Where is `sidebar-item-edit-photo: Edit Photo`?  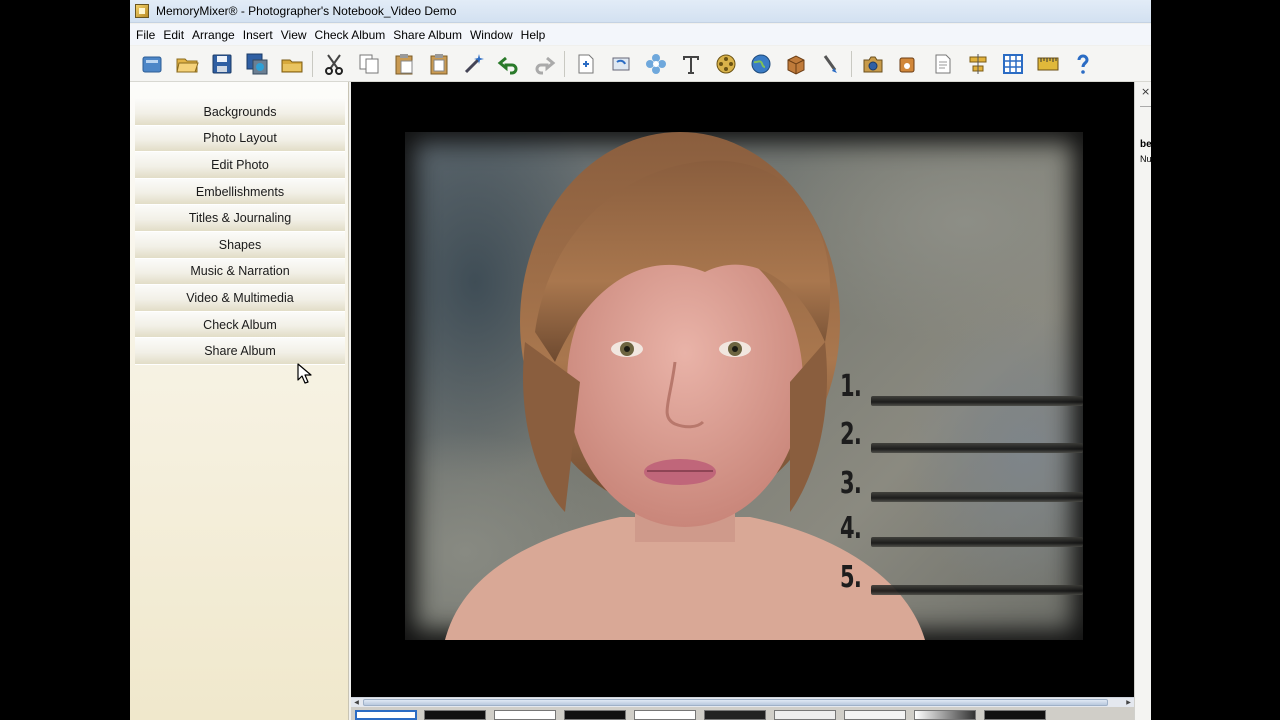
sidebar-item-edit-photo: Edit Photo is located at coordinates (240, 165).